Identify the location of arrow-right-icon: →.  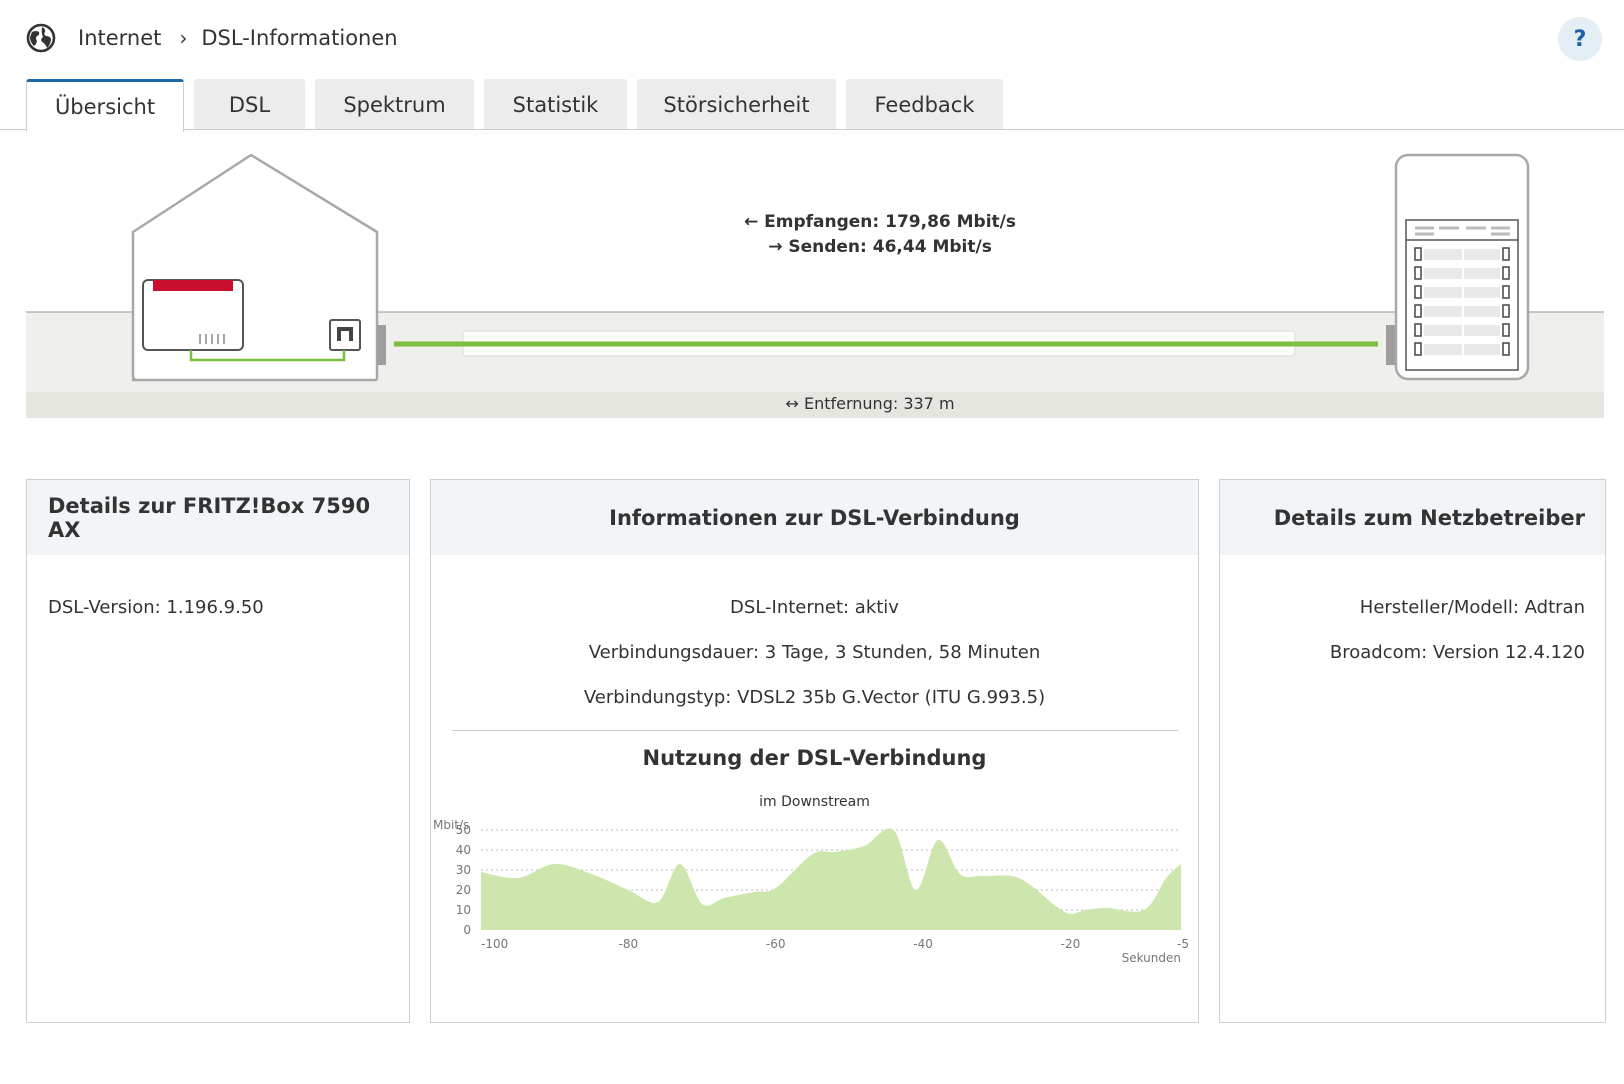
(775, 247).